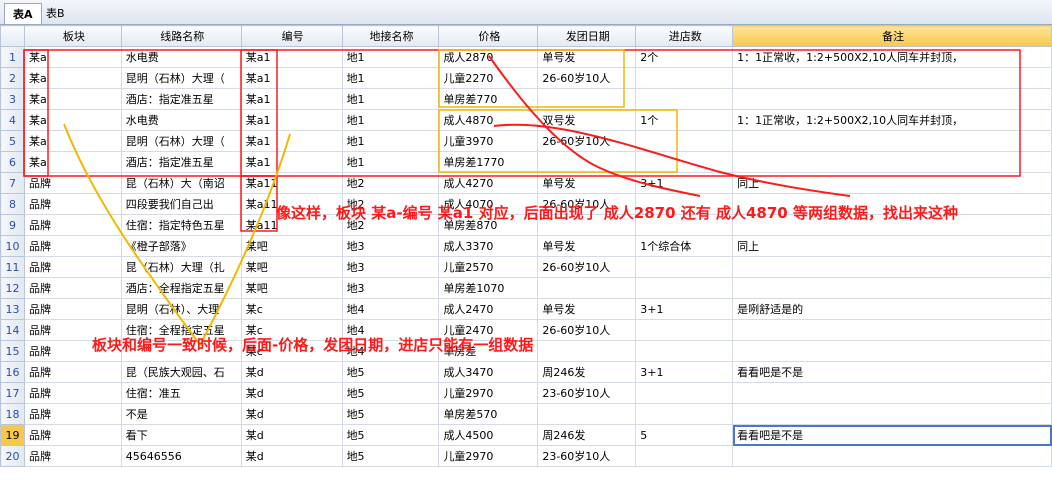 This screenshot has width=1052, height=480. I want to click on cell-price: 单房差1070, so click(488, 288).